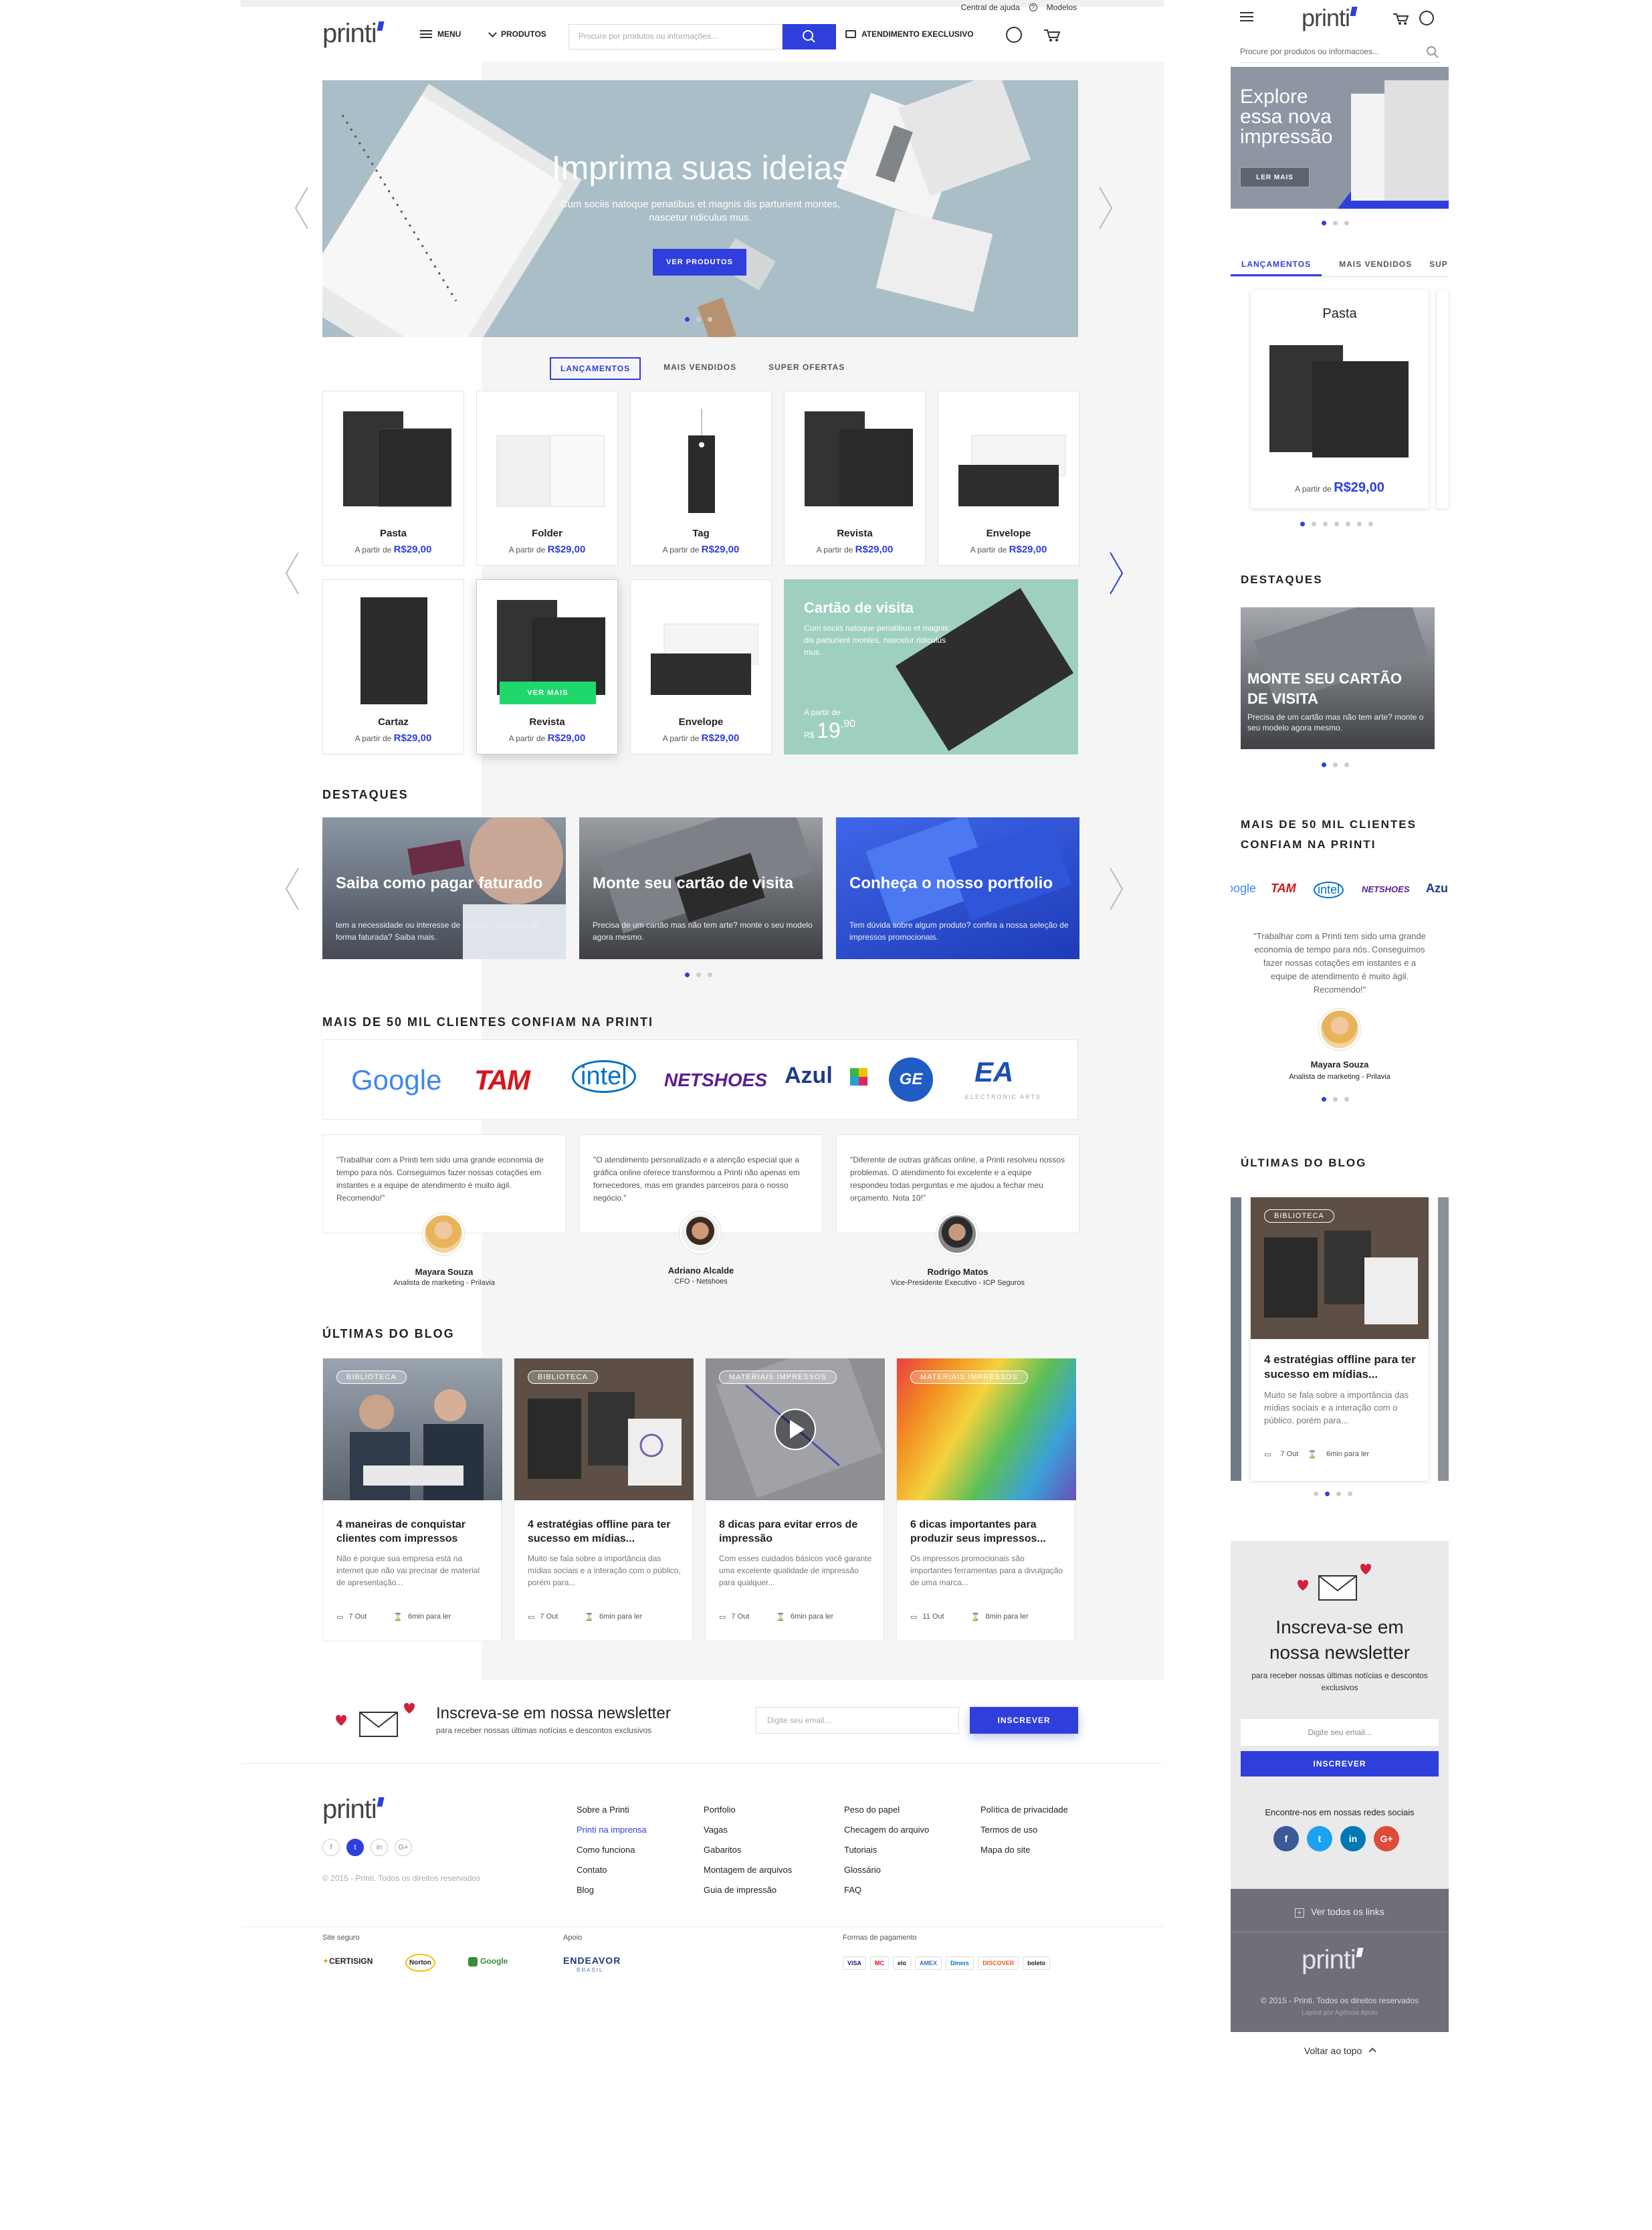 This screenshot has width=1652, height=2230. Describe the element at coordinates (393, 478) in the screenshot. I see `product-card: Pasta A partir de R$29,00` at that location.